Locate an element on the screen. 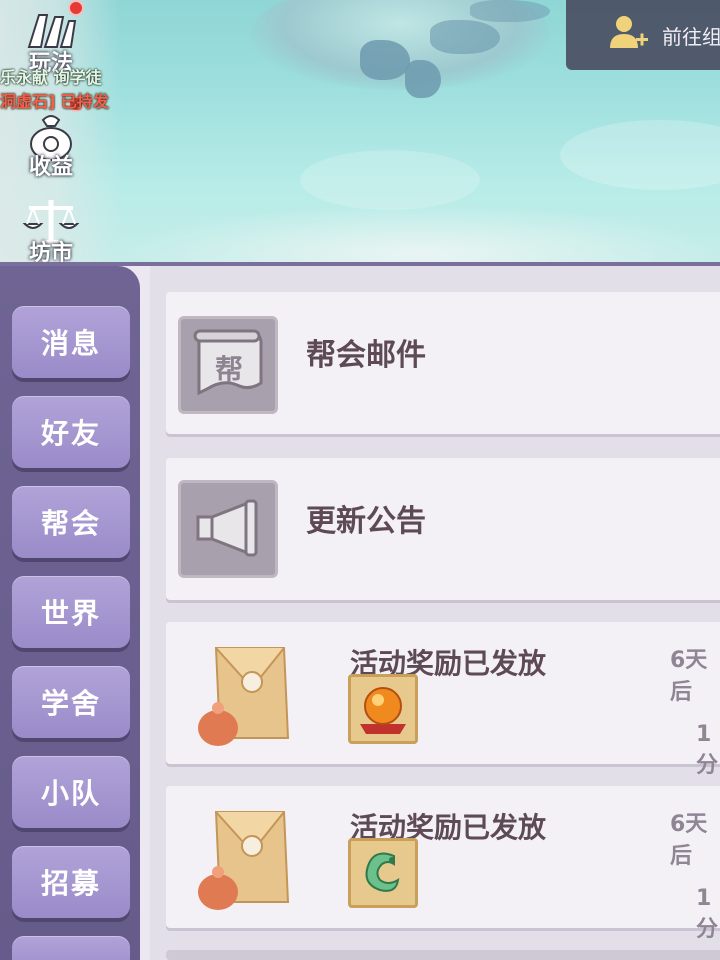 The width and height of the screenshot is (720, 960). goto-team-button: 前往组 is located at coordinates (643, 35).